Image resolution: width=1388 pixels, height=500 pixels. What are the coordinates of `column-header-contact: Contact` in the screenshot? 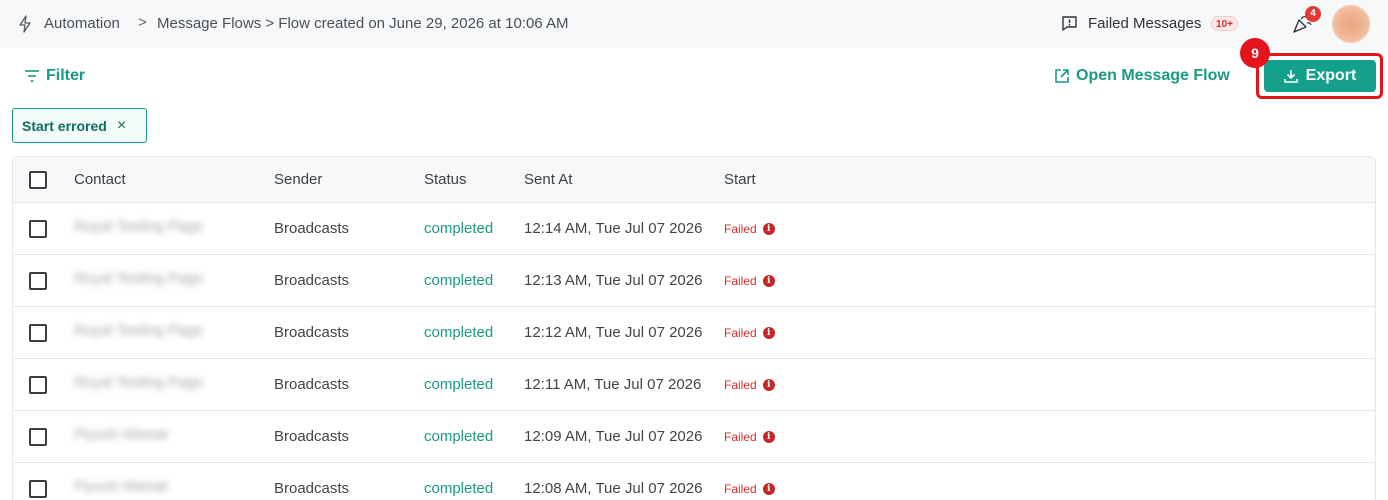 It's located at (100, 179).